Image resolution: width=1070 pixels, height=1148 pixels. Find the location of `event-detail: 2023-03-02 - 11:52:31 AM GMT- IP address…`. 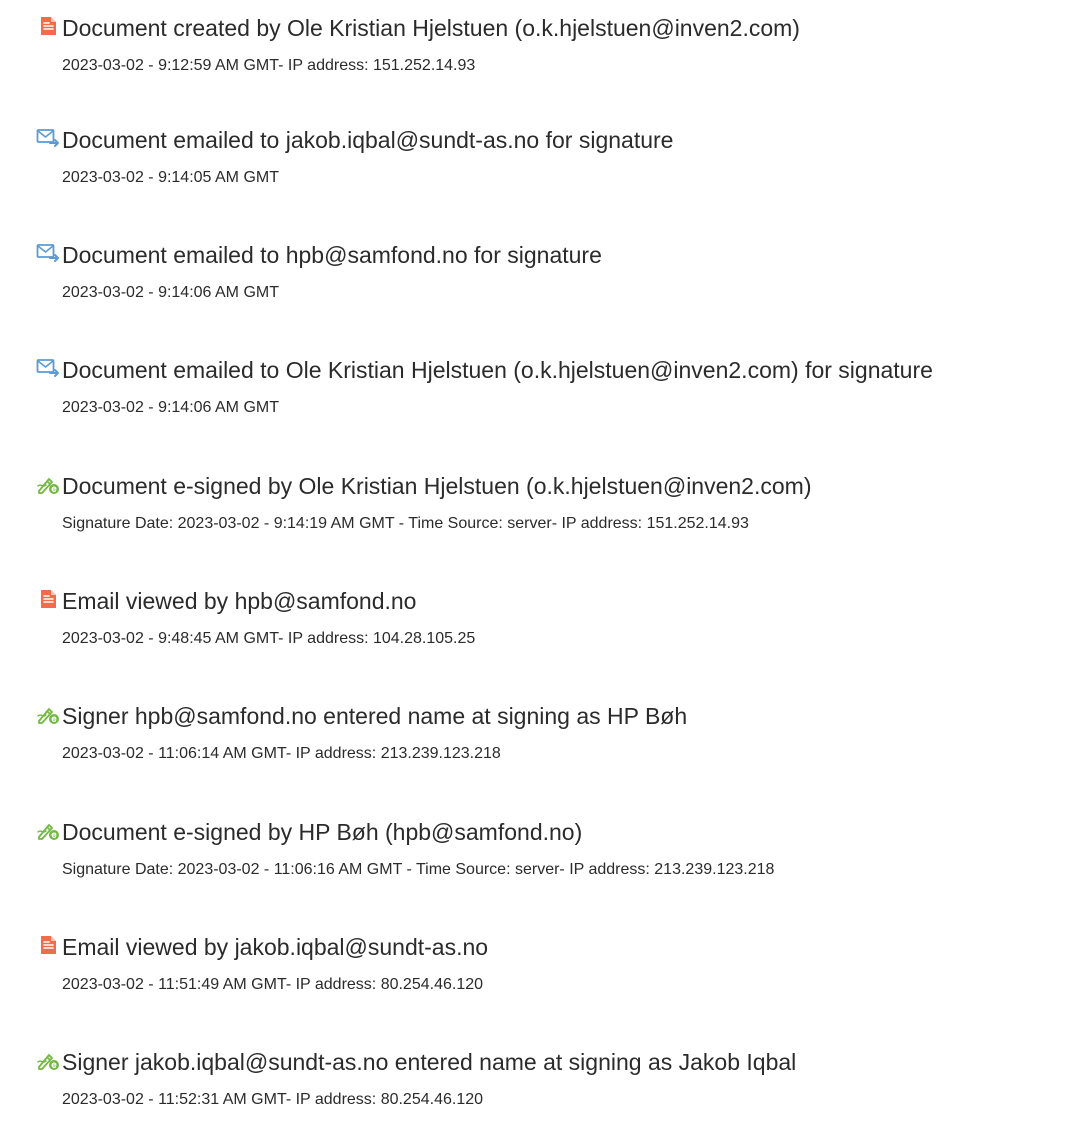

event-detail: 2023-03-02 - 11:52:31 AM GMT- IP address… is located at coordinates (273, 1099).